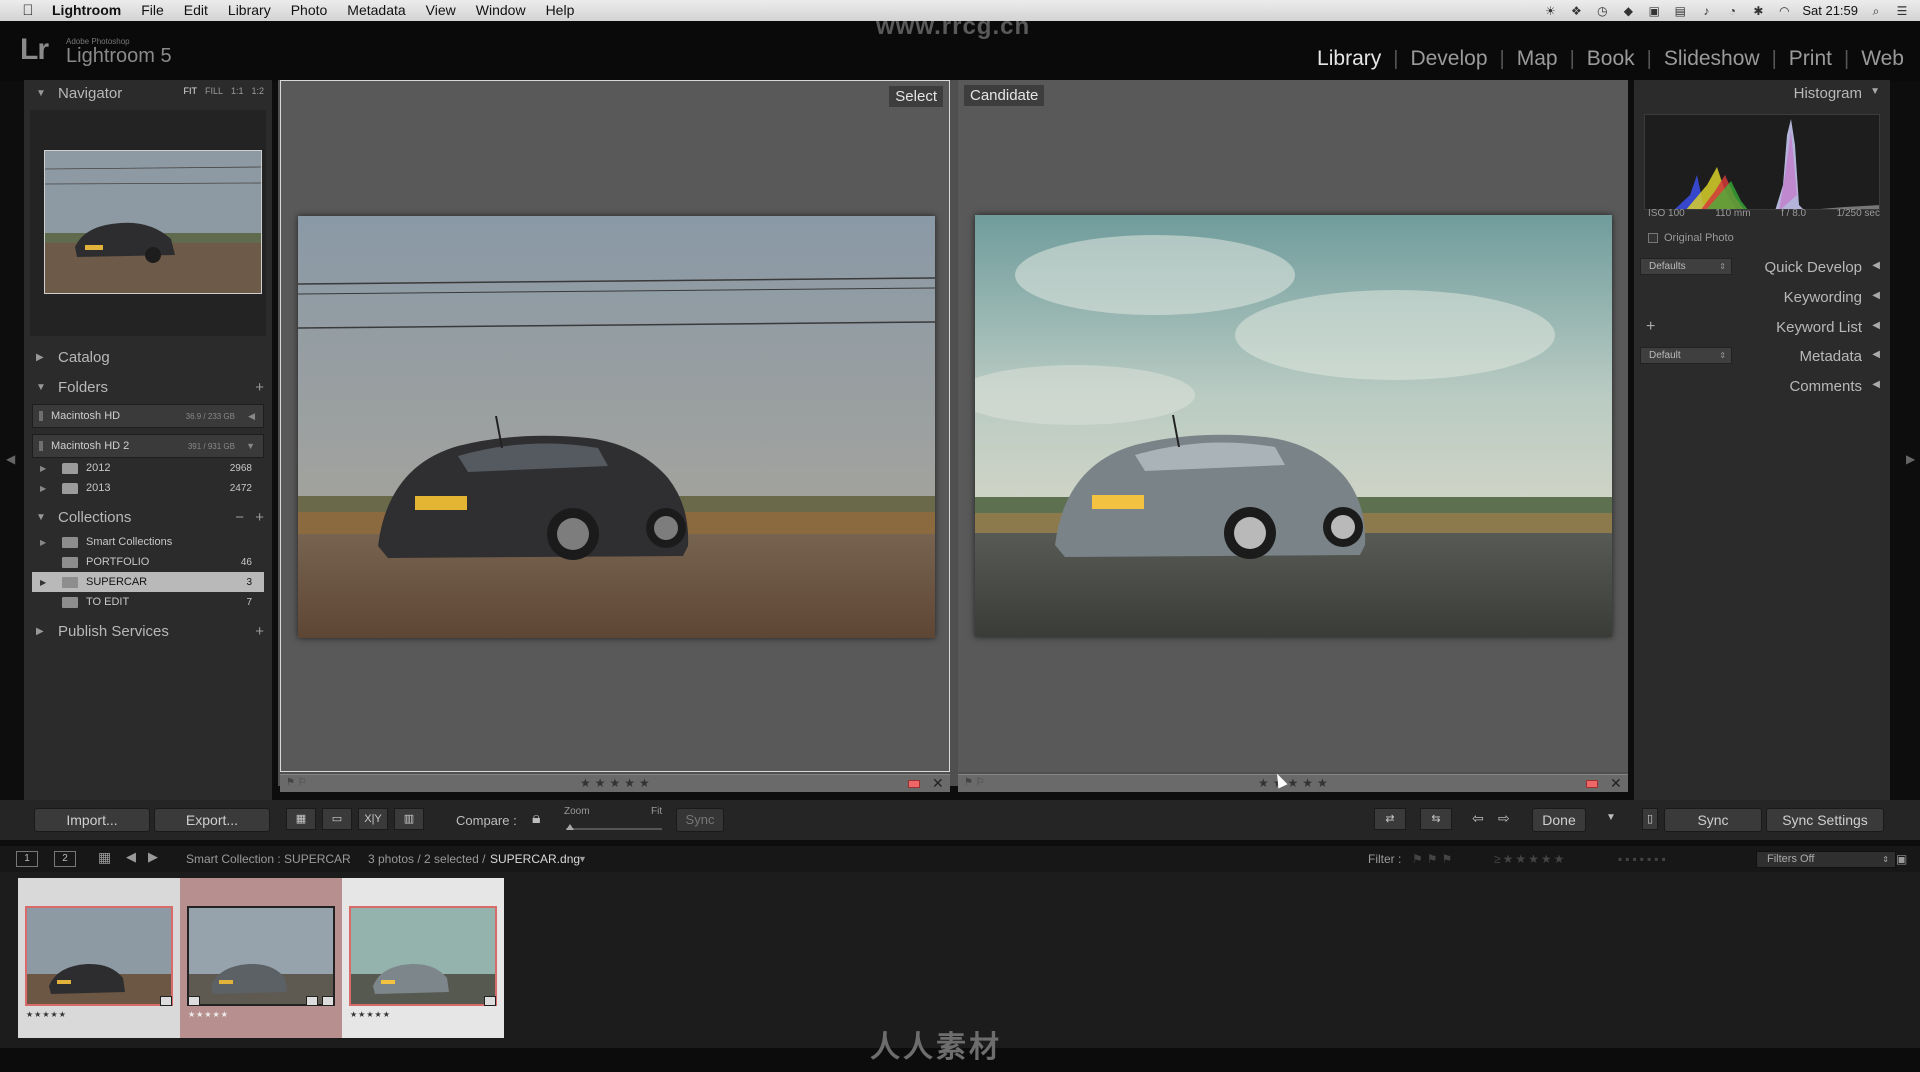 This screenshot has height=1072, width=1920. I want to click on menu-app: Lightroom, so click(86, 10).